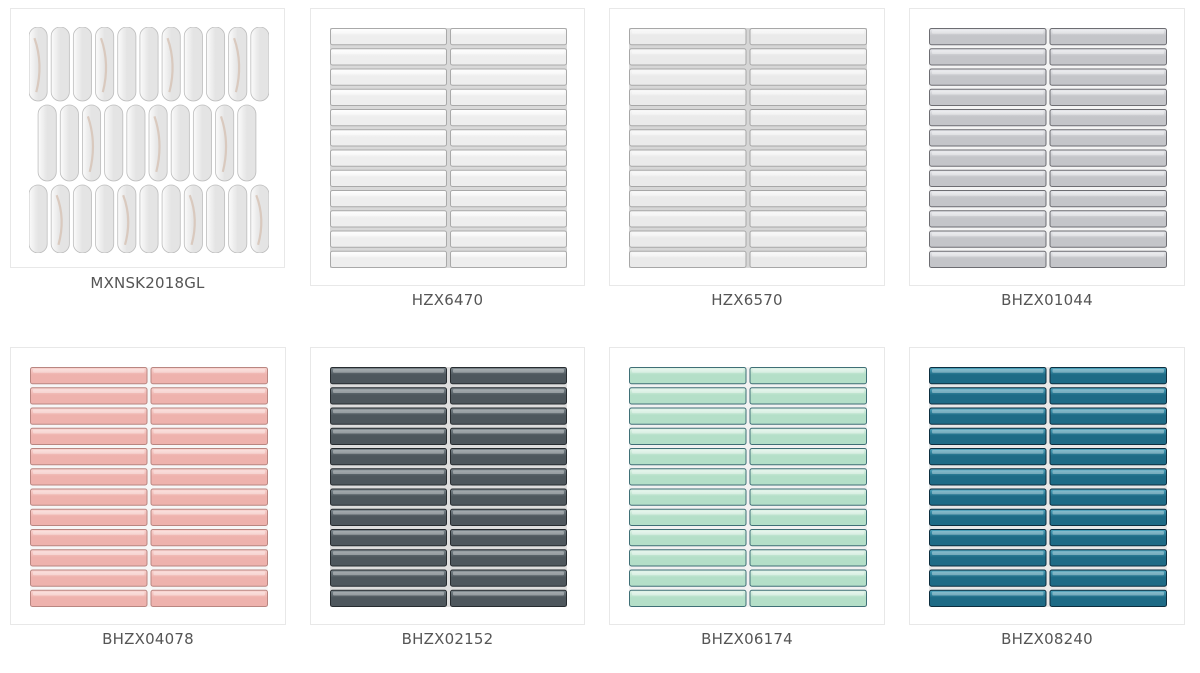 Image resolution: width=1200 pixels, height=673 pixels. What do you see at coordinates (148, 639) in the screenshot?
I see `product-code: BHZX04078` at bounding box center [148, 639].